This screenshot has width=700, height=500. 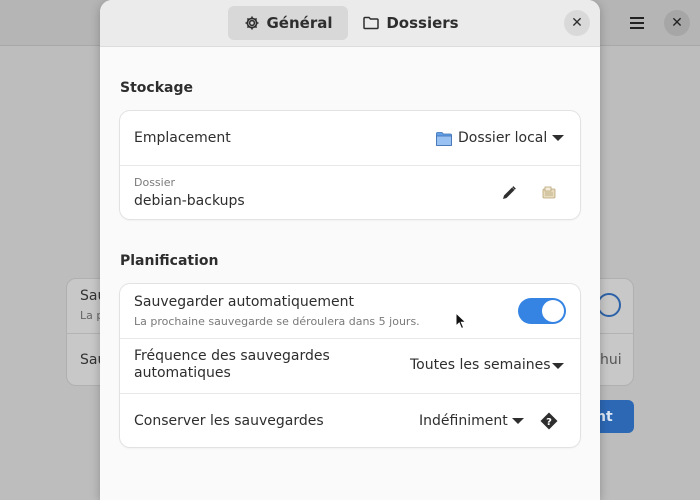 What do you see at coordinates (371, 23) in the screenshot?
I see `folder-icon` at bounding box center [371, 23].